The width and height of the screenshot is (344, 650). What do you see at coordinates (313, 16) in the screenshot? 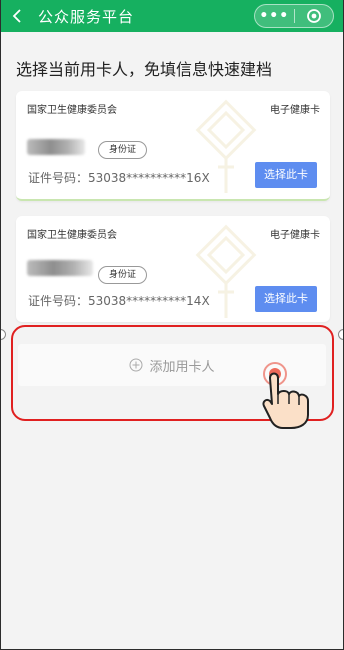
I see `close-miniprogram-icon` at bounding box center [313, 16].